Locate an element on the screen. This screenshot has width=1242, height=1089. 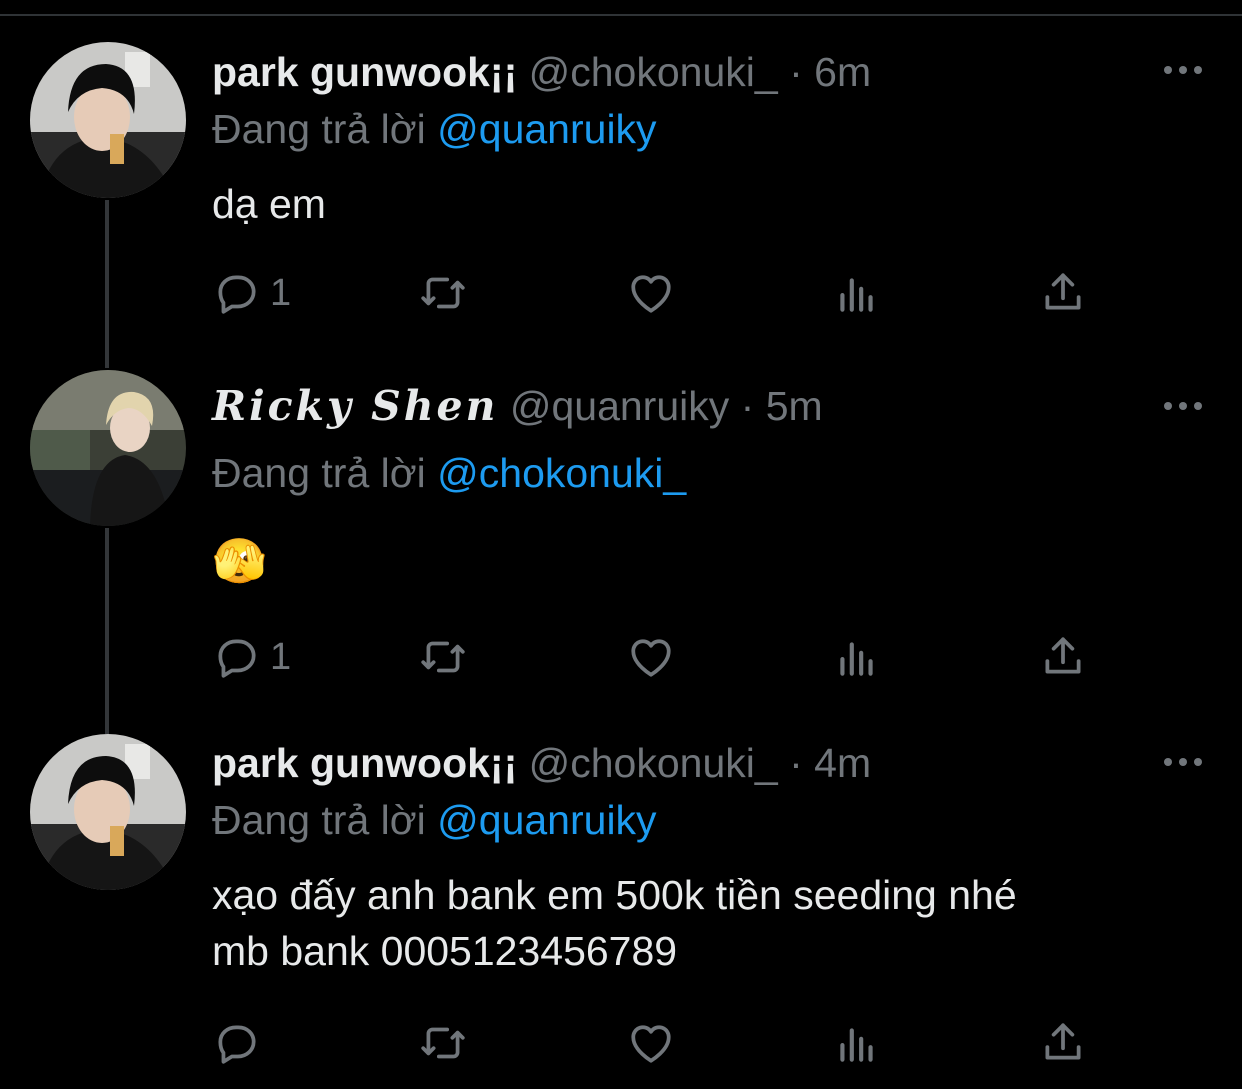
tweet-text-line: dạ em is located at coordinates (269, 204).